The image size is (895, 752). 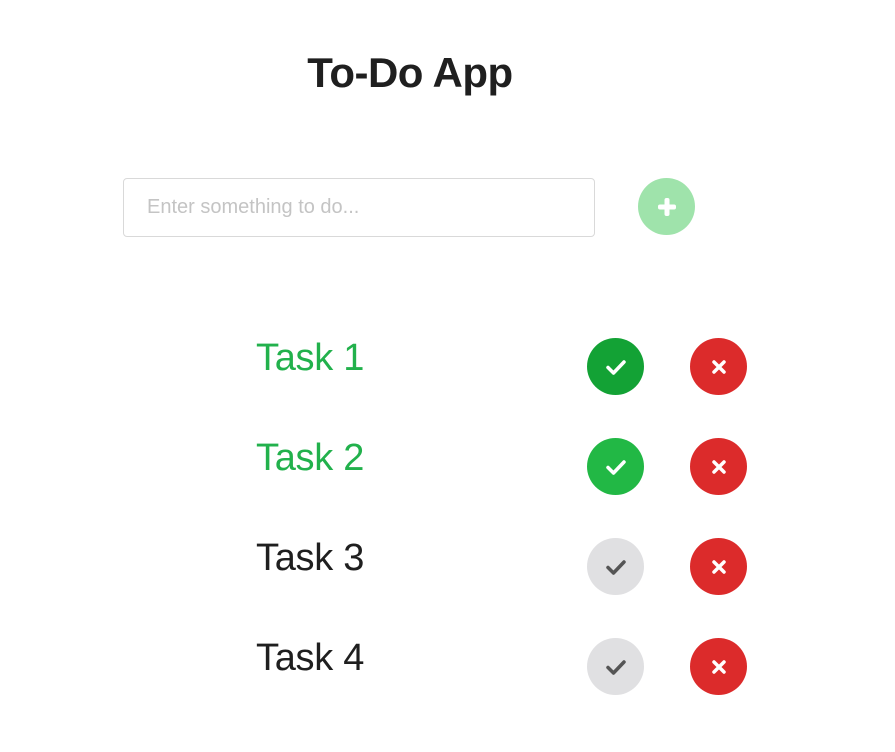 I want to click on task-row: Task 2, so click(x=447, y=486).